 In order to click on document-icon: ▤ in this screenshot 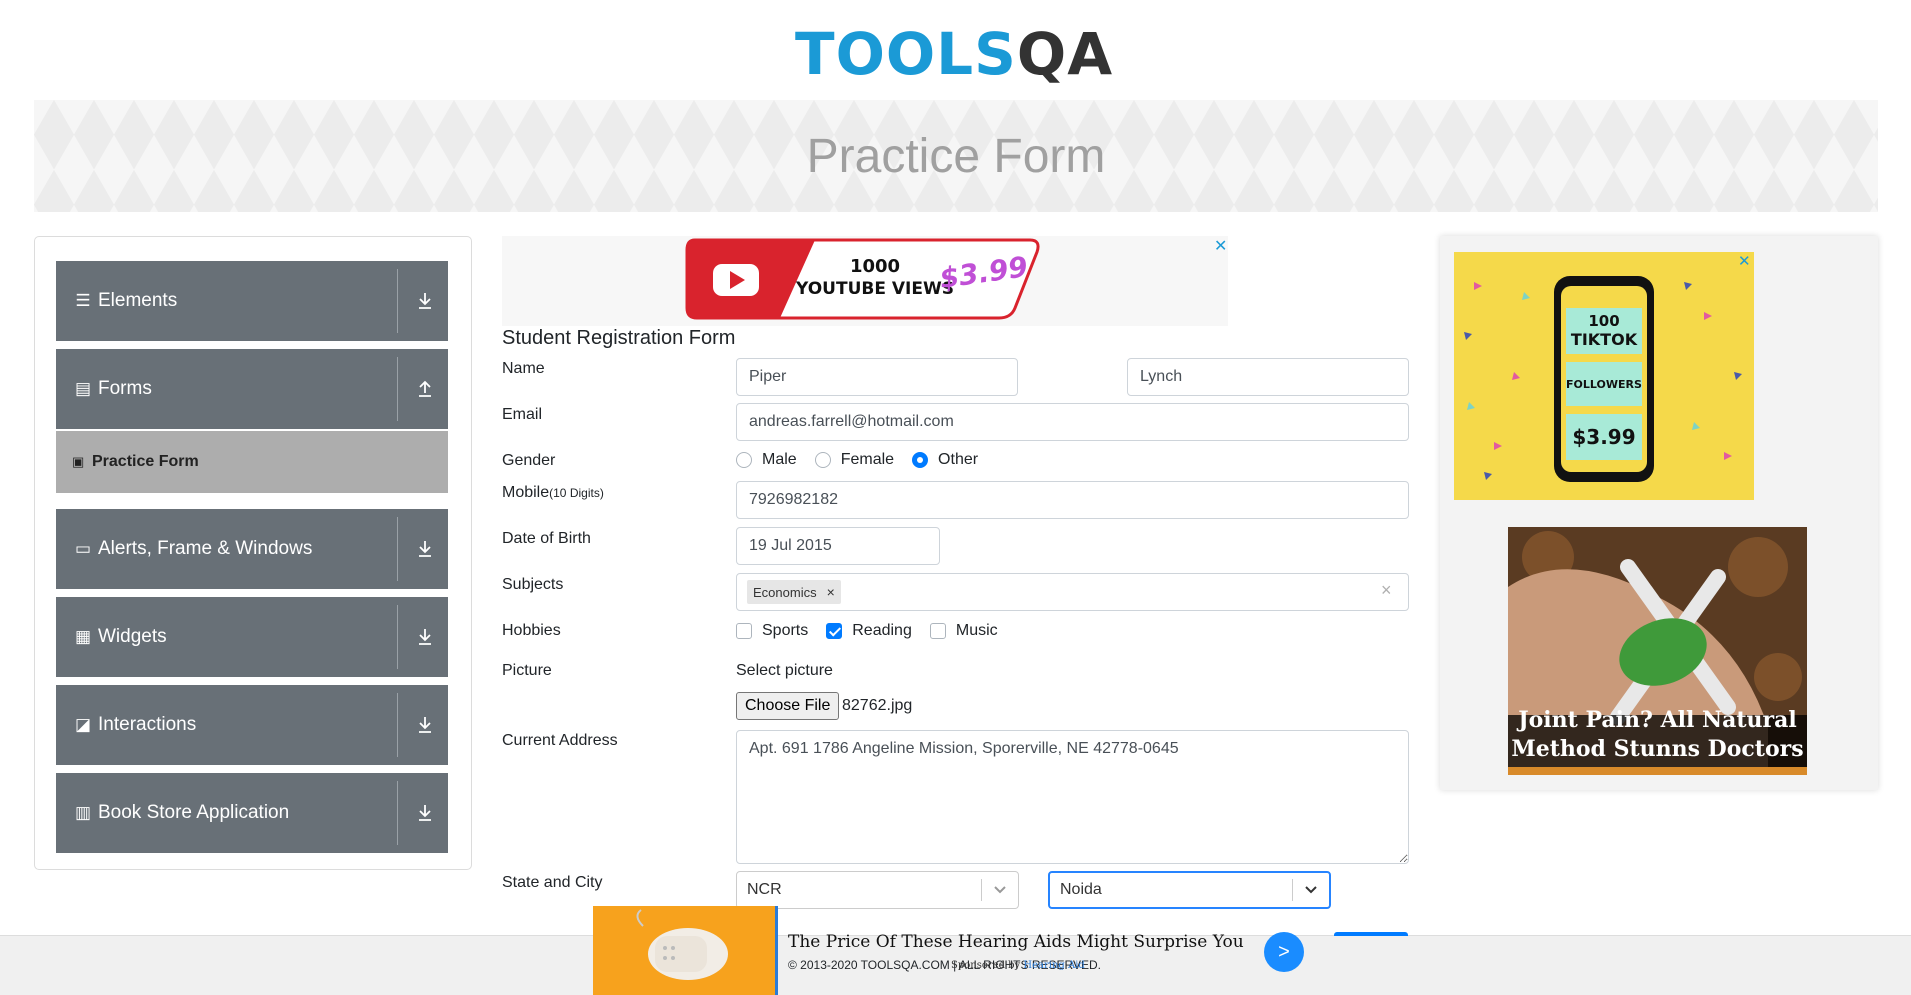, I will do `click(83, 388)`.